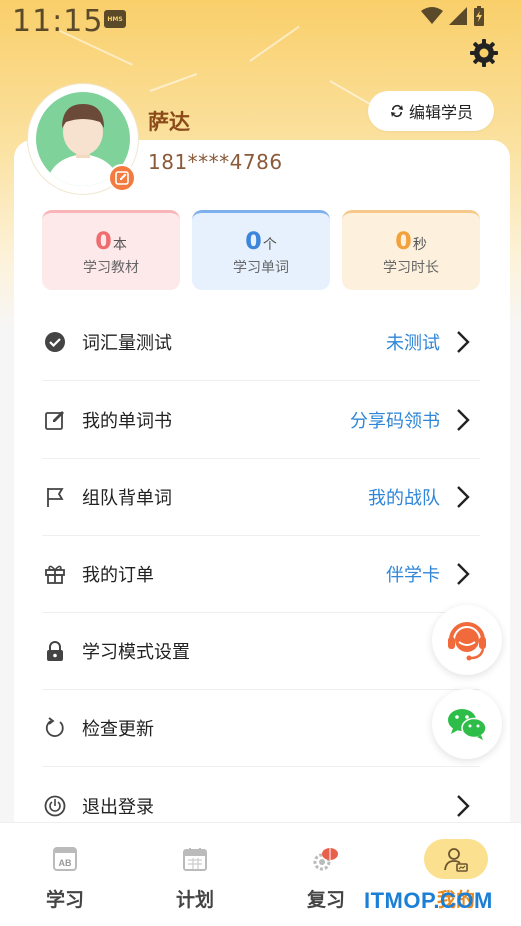 The height and width of the screenshot is (926, 521). What do you see at coordinates (261, 651) in the screenshot?
I see `menu-study-mode: 学习模式设置` at bounding box center [261, 651].